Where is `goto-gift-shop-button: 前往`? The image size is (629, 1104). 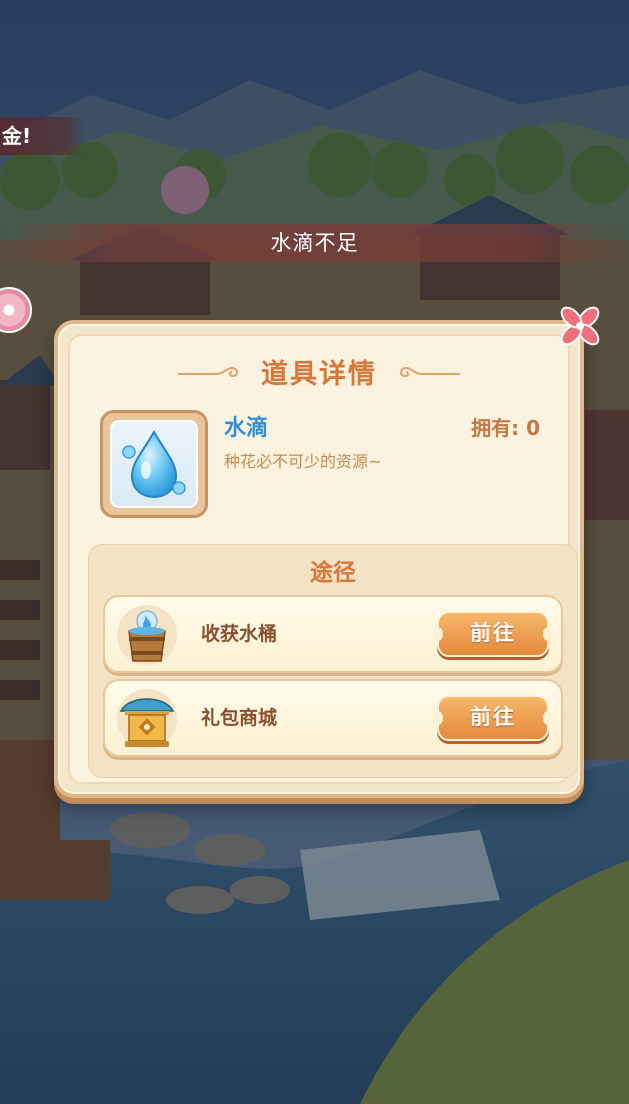 goto-gift-shop-button: 前往 is located at coordinates (493, 718).